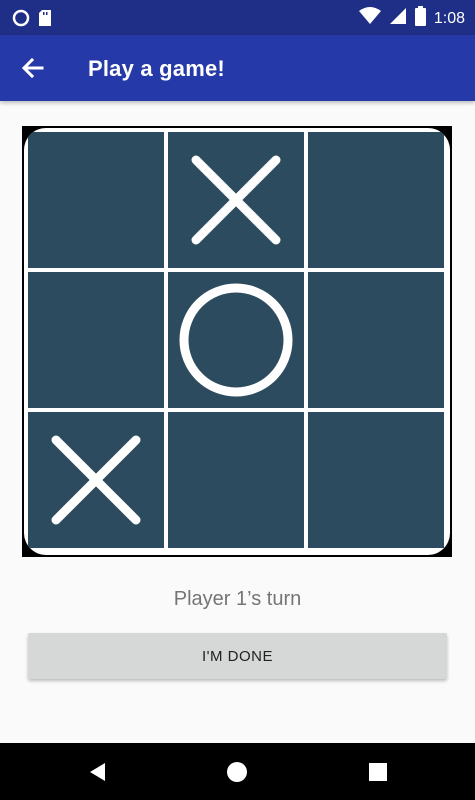  Describe the element at coordinates (156, 68) in the screenshot. I see `page-title: Play a game!` at that location.